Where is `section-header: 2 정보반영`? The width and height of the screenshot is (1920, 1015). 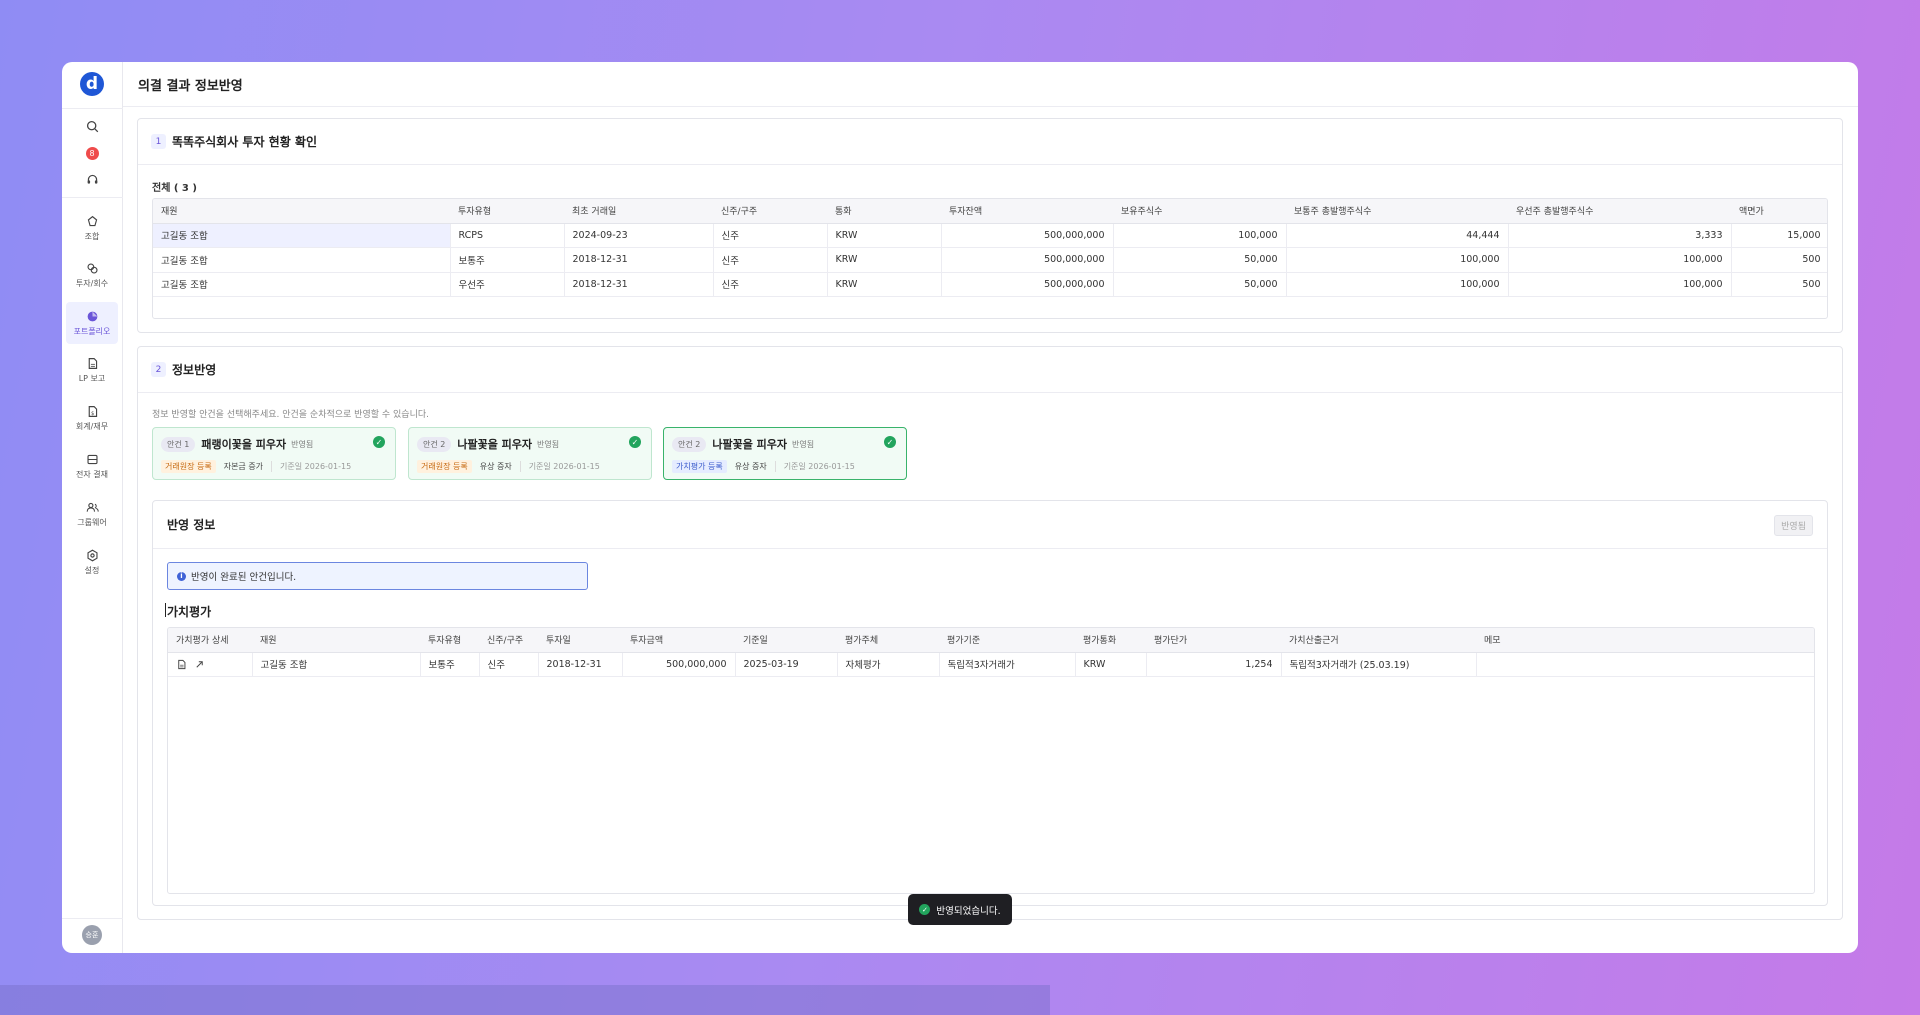 section-header: 2 정보반영 is located at coordinates (990, 370).